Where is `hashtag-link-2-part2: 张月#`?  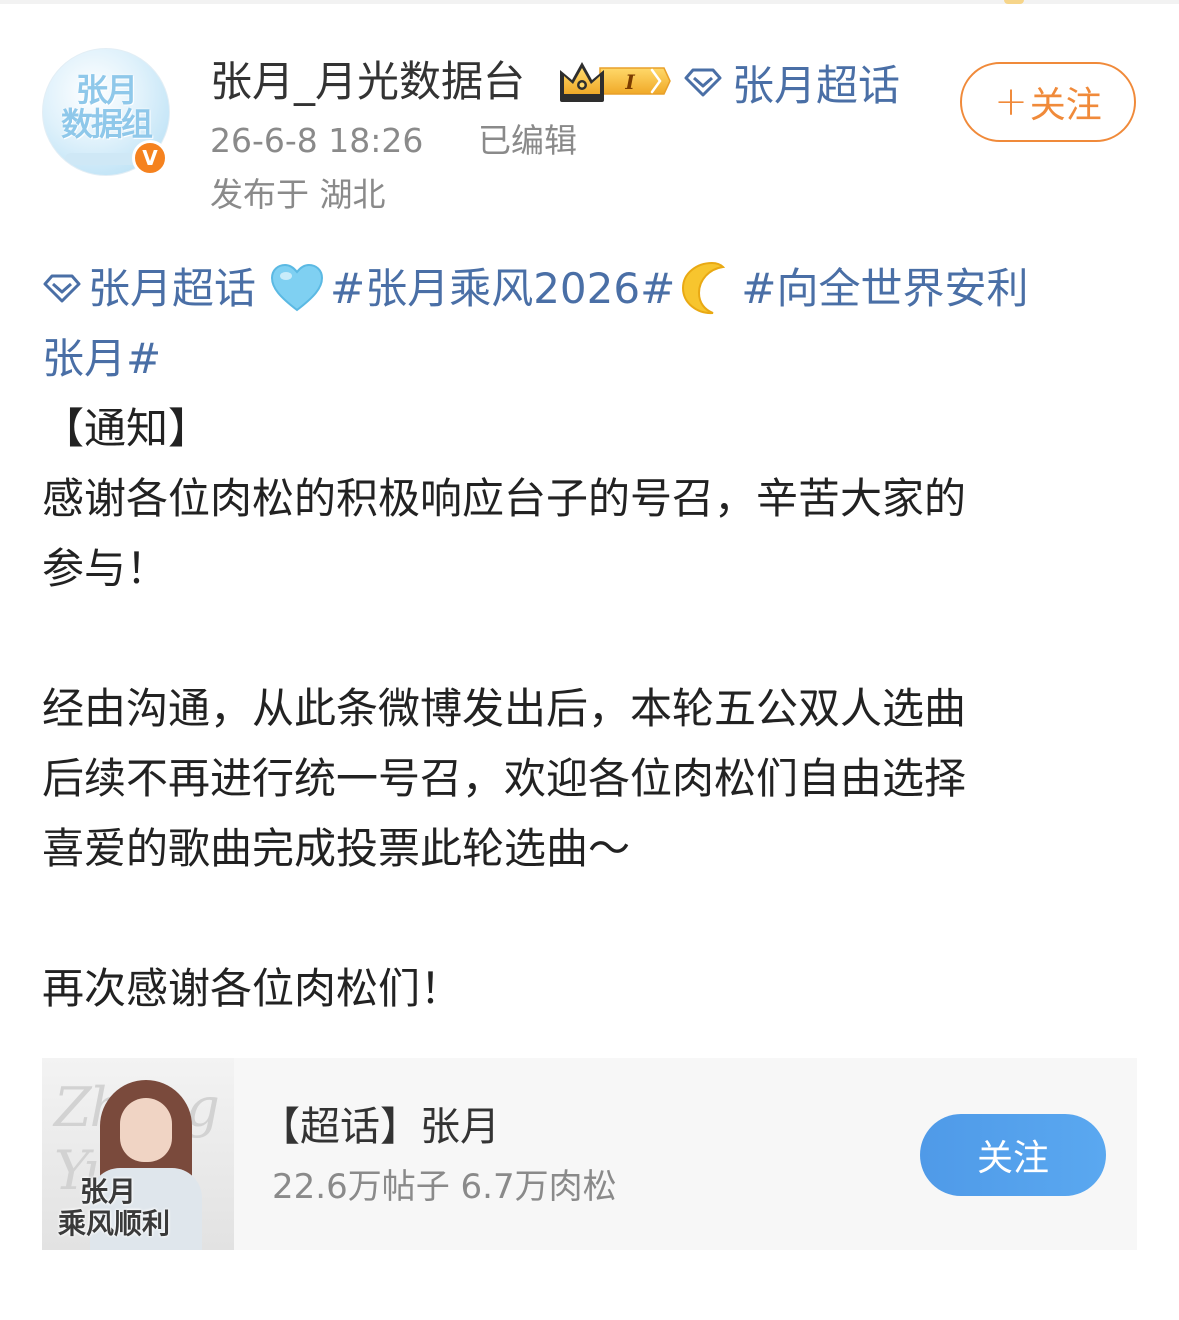
hashtag-link-2-part2: 张月# is located at coordinates (589, 359).